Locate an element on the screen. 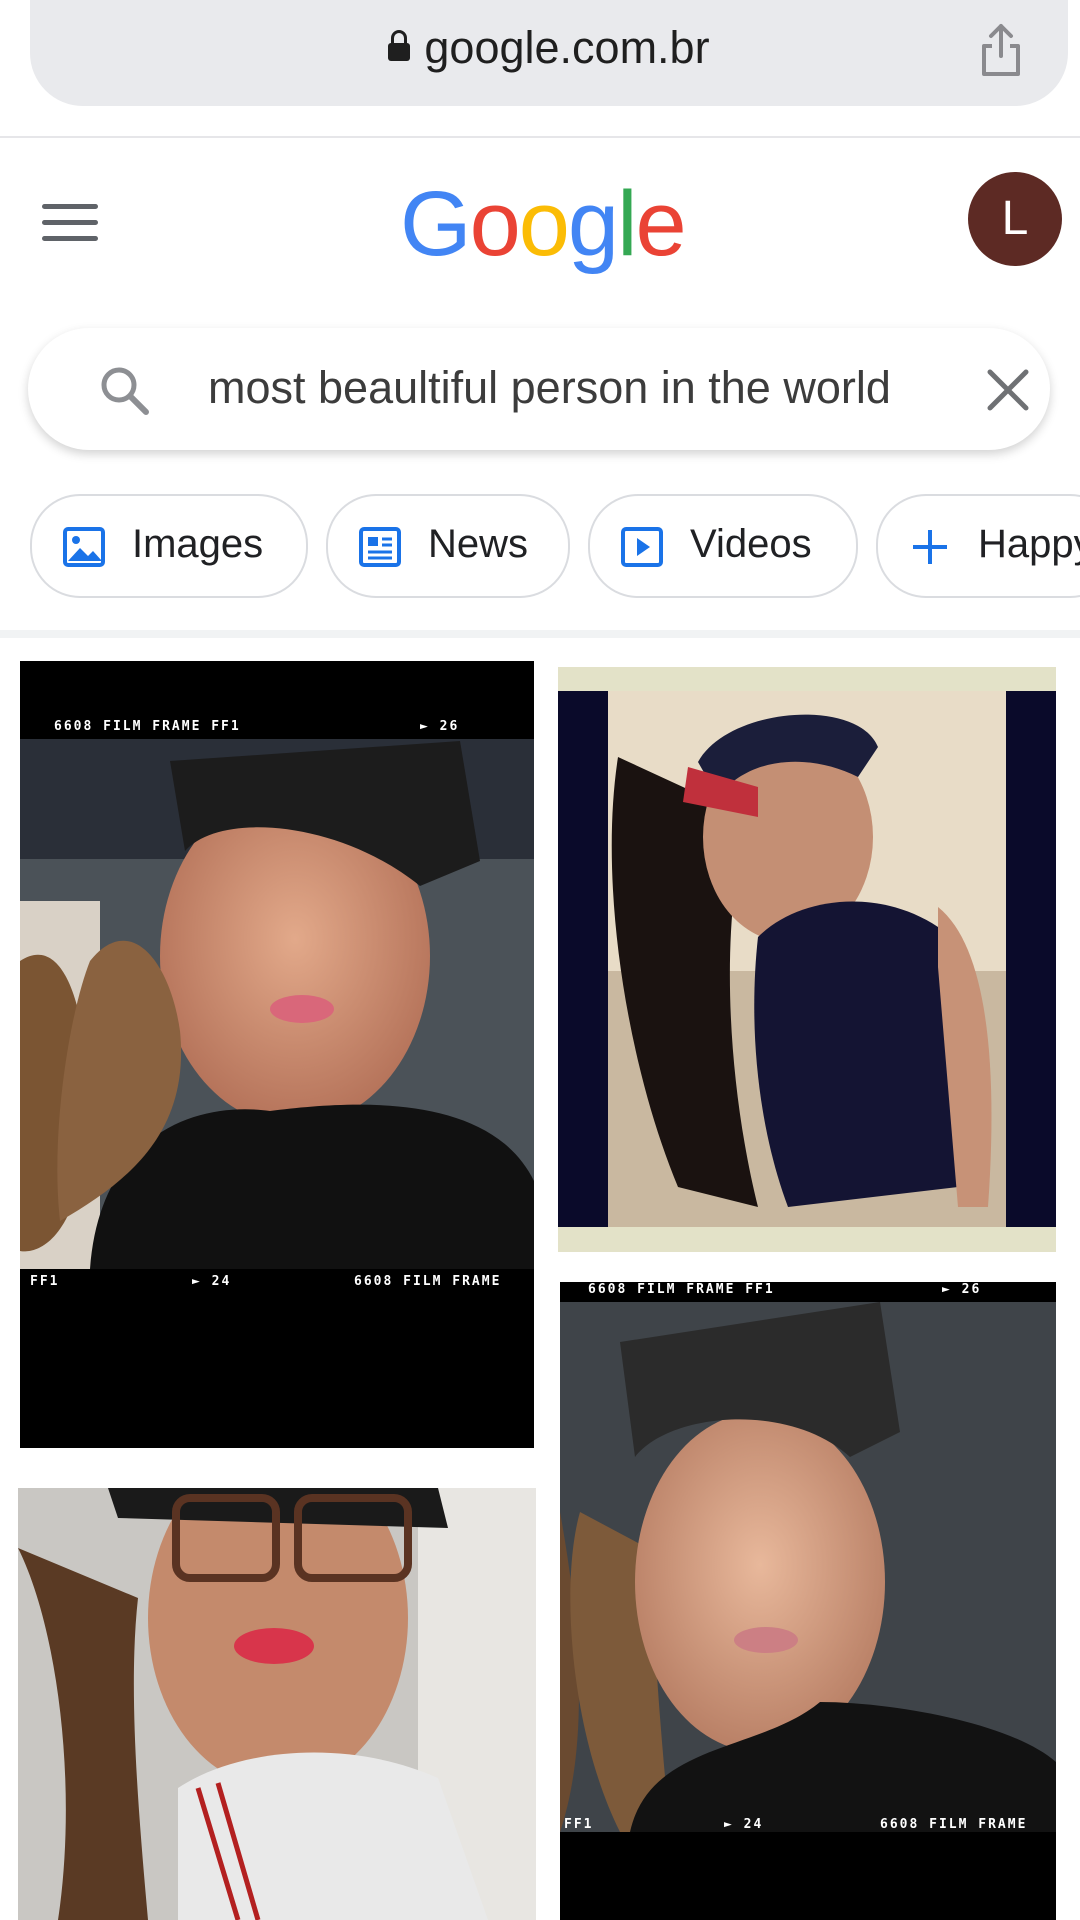 The height and width of the screenshot is (1920, 1080). address-bar: google.com.br is located at coordinates (549, 53).